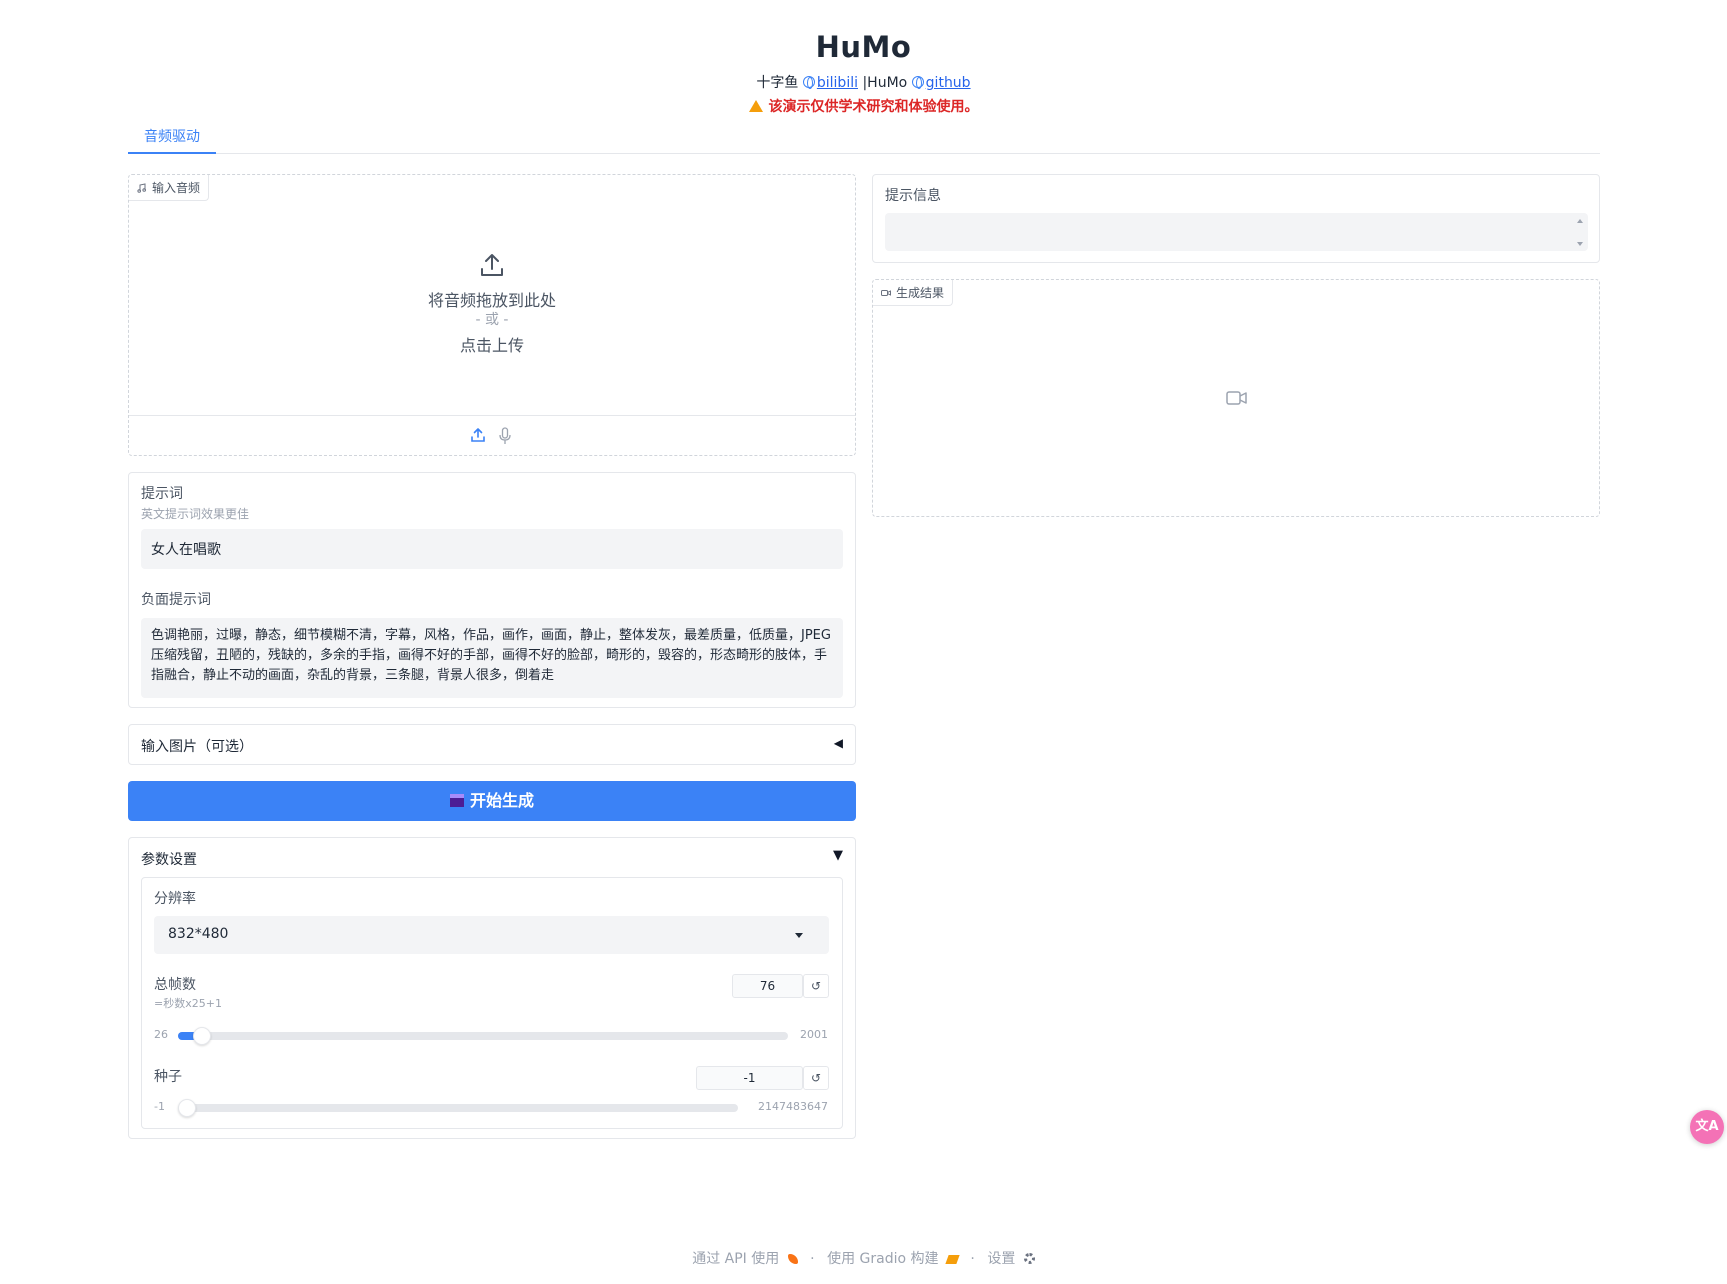 Image resolution: width=1727 pixels, height=1284 pixels. Describe the element at coordinates (187, 1108) in the screenshot. I see `seed-slider-handle` at that location.